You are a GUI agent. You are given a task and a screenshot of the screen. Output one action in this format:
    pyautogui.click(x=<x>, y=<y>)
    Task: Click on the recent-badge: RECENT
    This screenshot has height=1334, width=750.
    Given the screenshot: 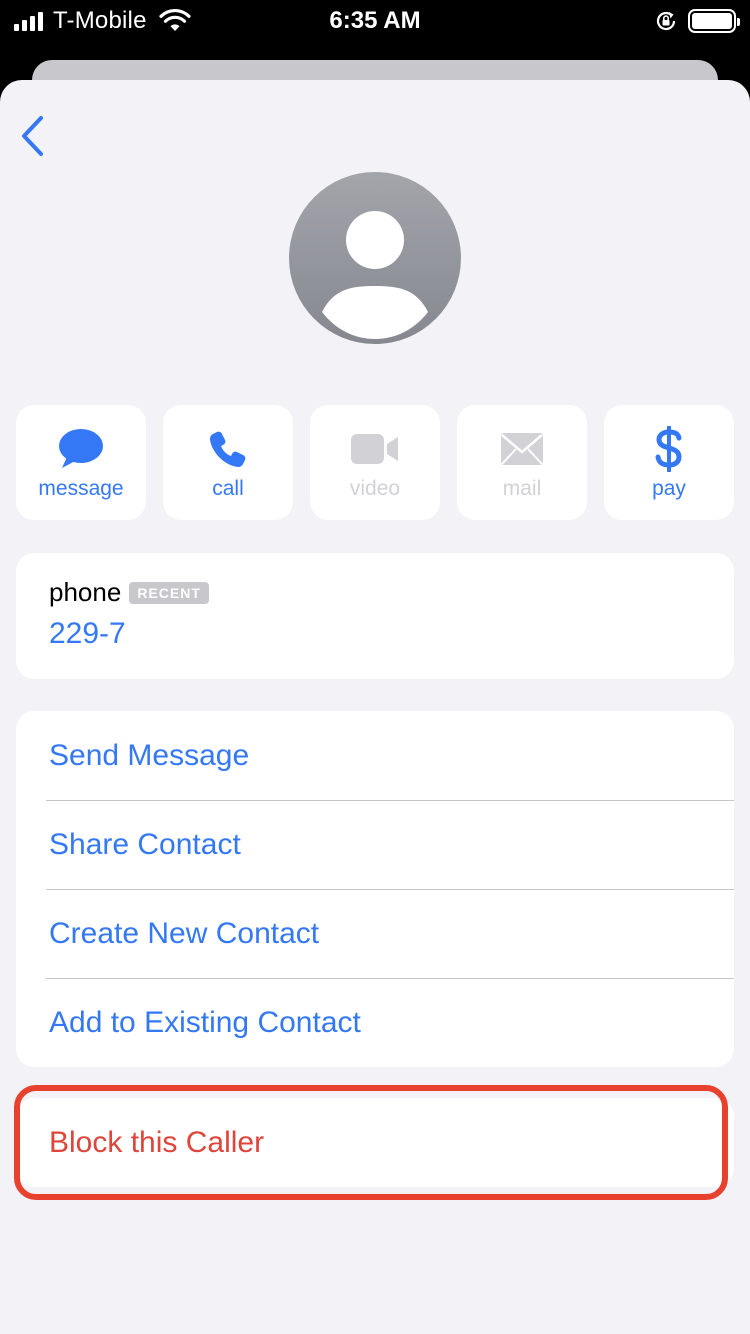 What is the action you would take?
    pyautogui.click(x=169, y=592)
    